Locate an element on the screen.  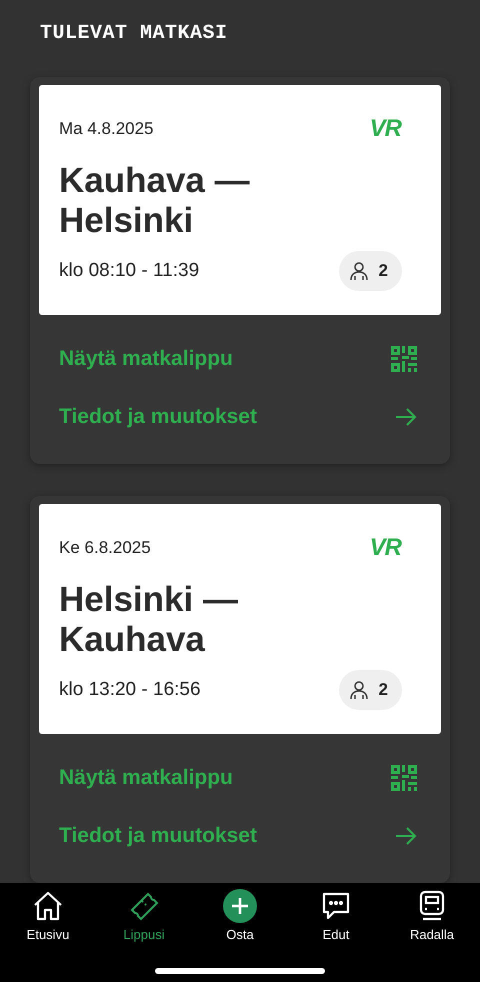
plus-icon is located at coordinates (240, 906).